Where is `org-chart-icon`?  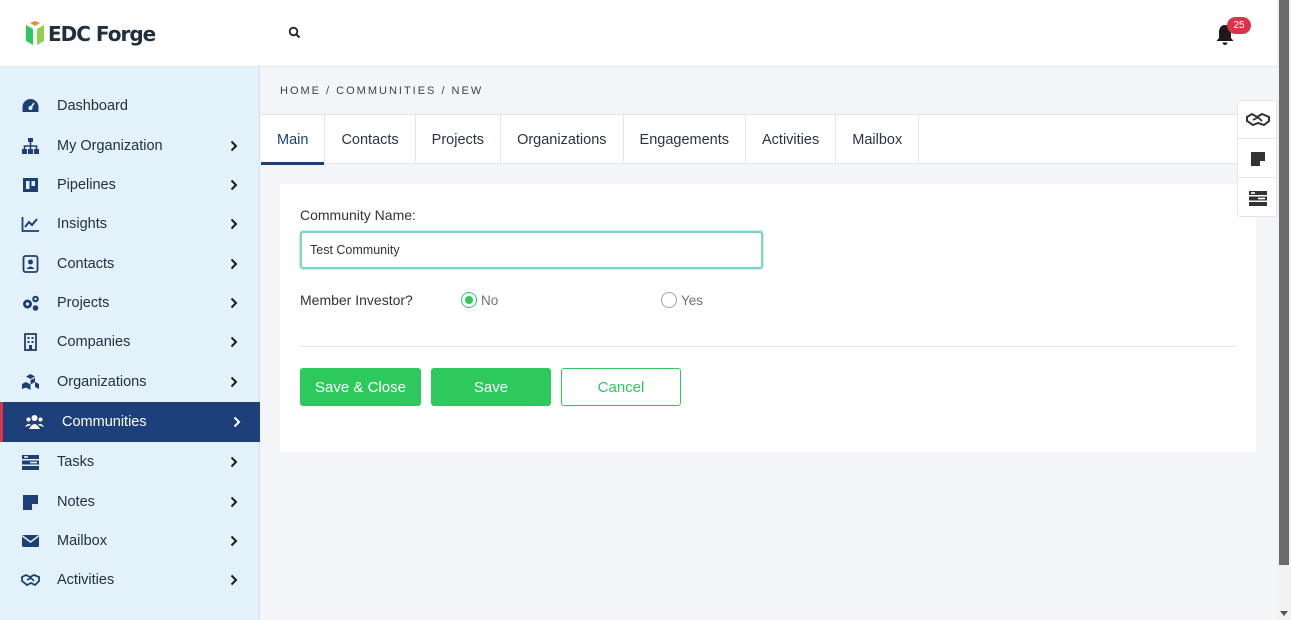
org-chart-icon is located at coordinates (30, 146).